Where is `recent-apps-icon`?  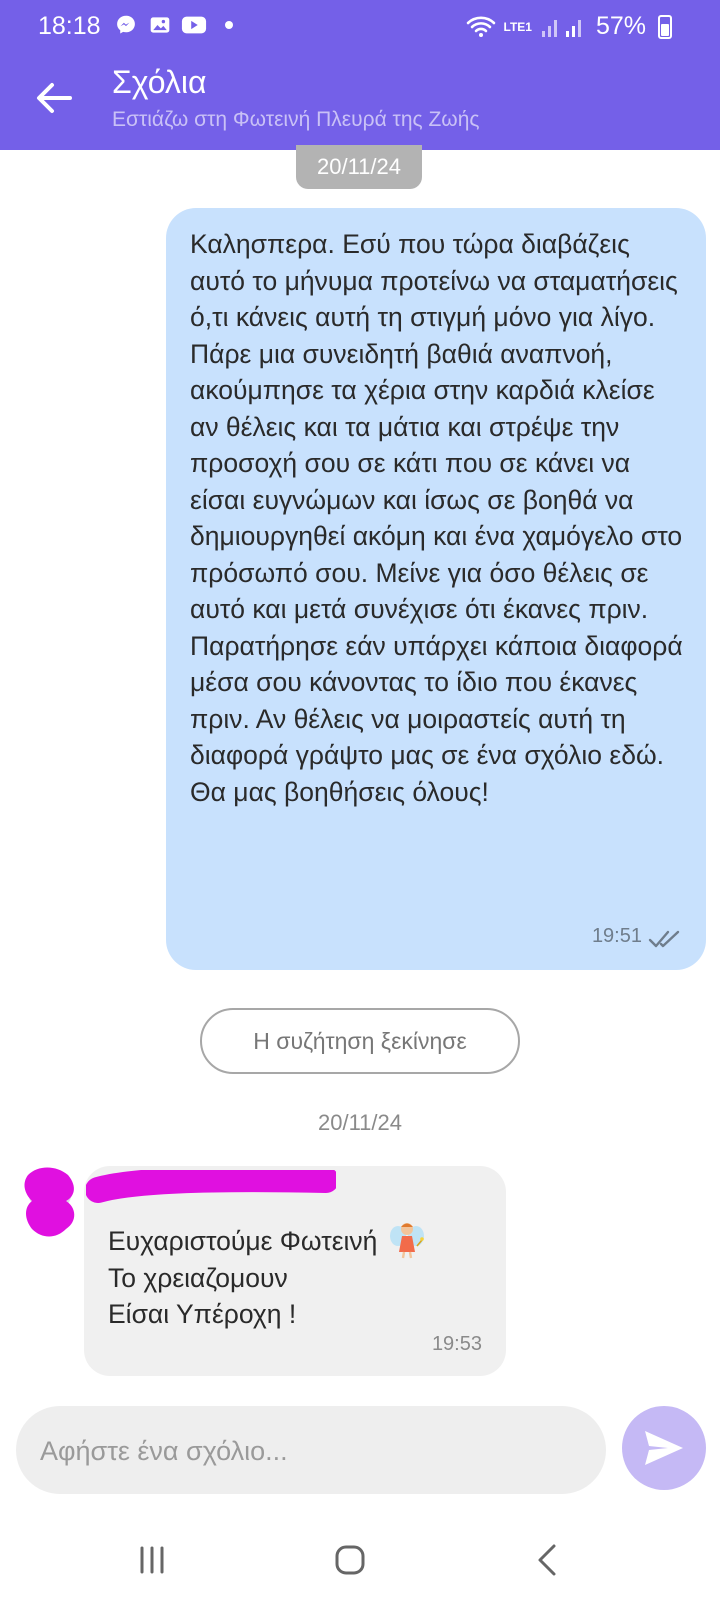
recent-apps-icon is located at coordinates (152, 1560).